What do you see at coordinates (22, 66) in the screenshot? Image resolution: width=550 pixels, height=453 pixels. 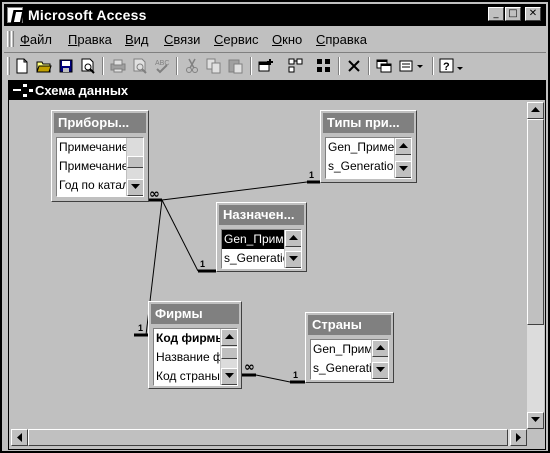 I see `new-icon` at bounding box center [22, 66].